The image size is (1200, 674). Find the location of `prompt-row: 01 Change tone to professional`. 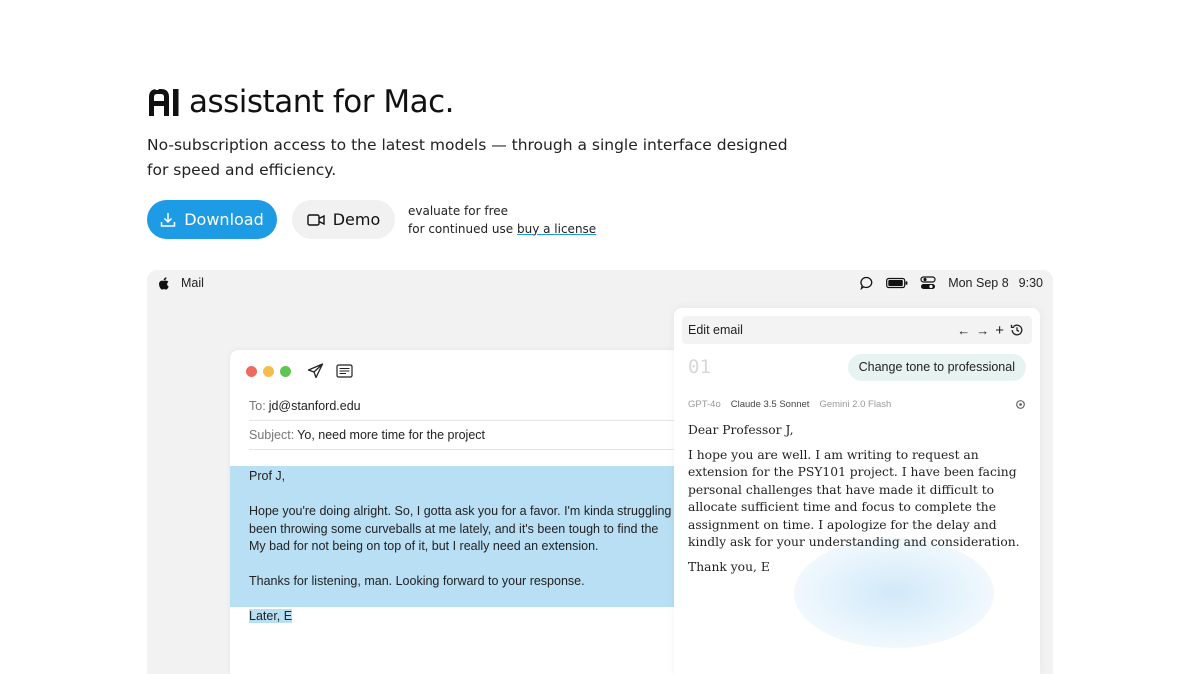

prompt-row: 01 Change tone to professional is located at coordinates (857, 367).